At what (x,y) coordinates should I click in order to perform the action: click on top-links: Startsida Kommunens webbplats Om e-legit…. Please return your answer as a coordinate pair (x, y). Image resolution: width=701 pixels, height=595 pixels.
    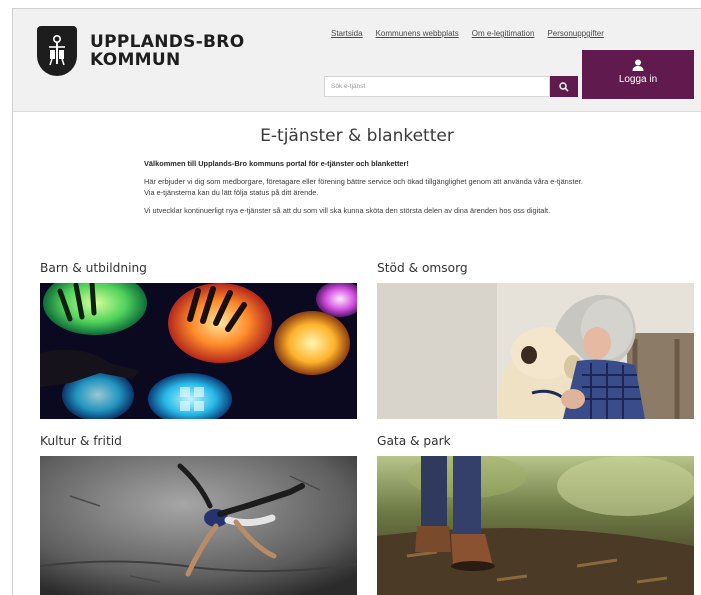
    Looking at the image, I should click on (467, 33).